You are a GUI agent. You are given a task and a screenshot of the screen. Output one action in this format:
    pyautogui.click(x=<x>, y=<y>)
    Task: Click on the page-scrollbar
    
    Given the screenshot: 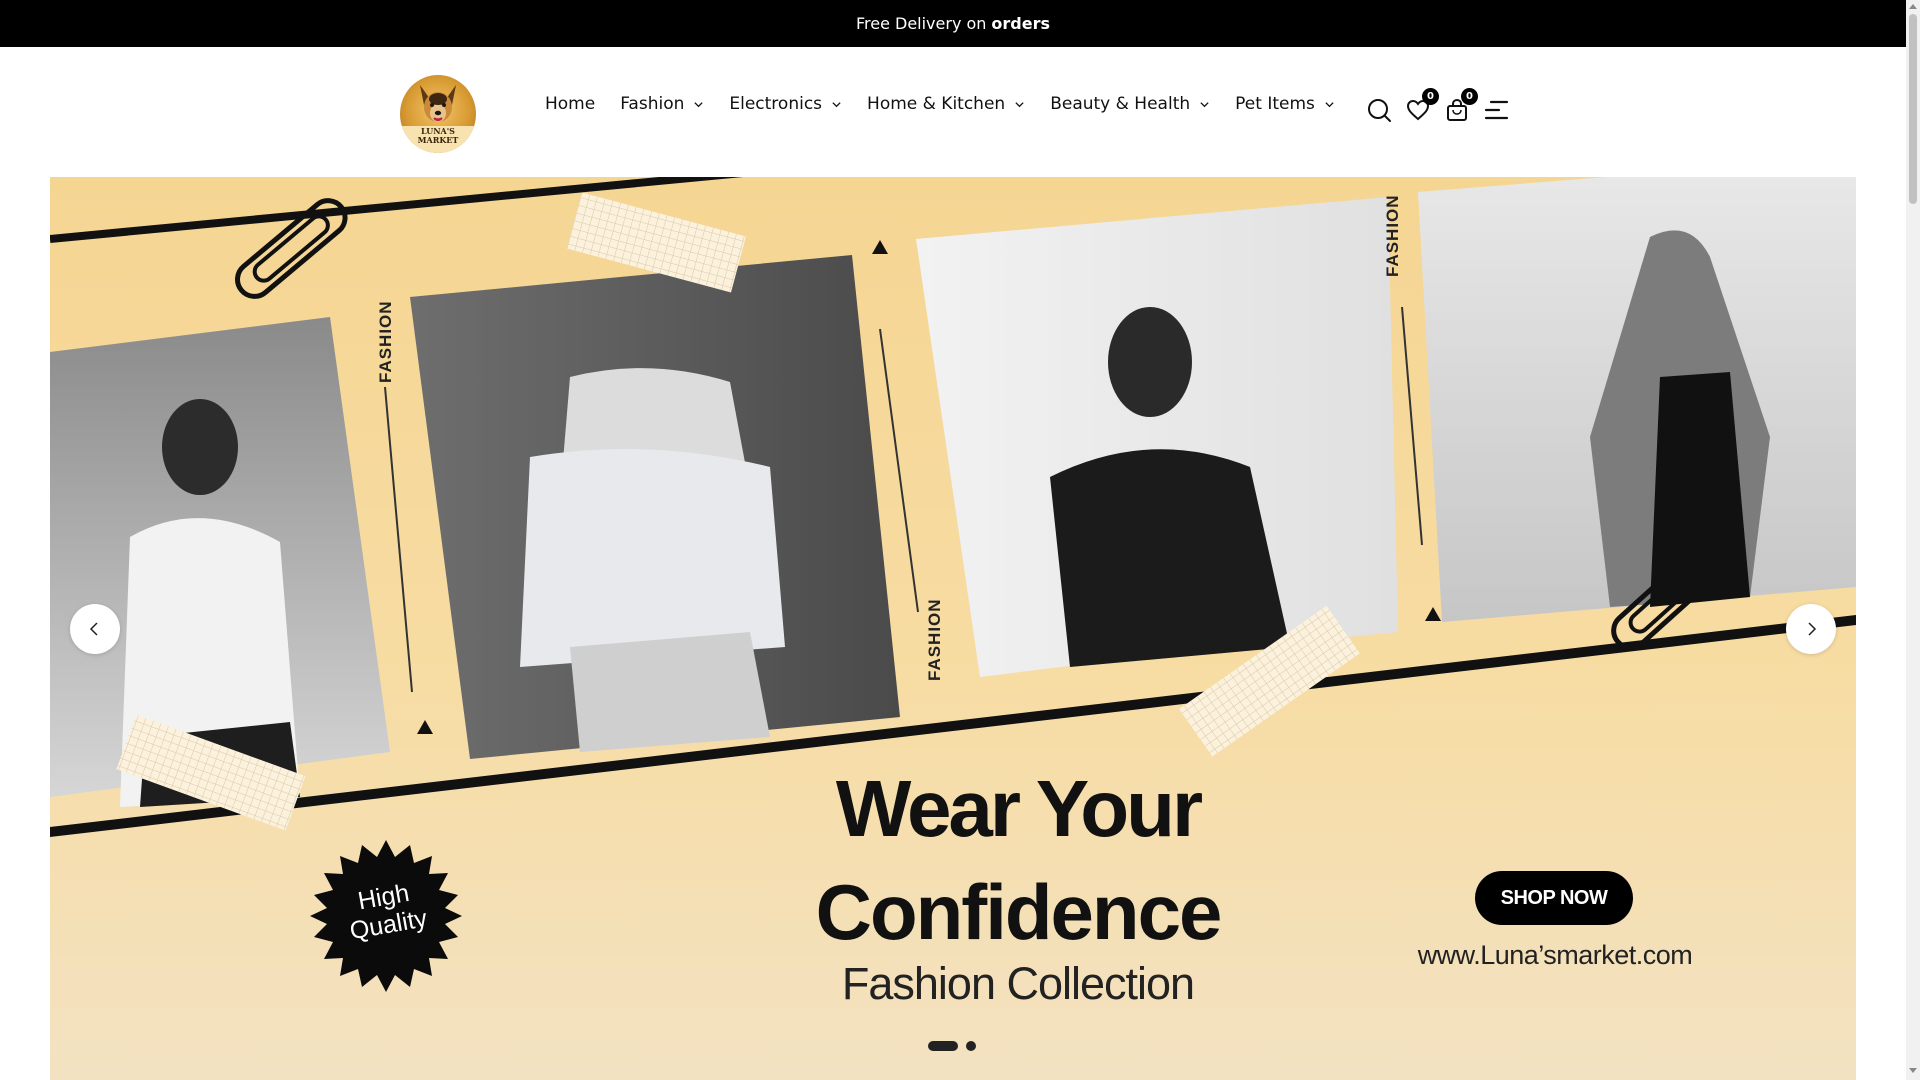 What is the action you would take?
    pyautogui.click(x=1913, y=540)
    